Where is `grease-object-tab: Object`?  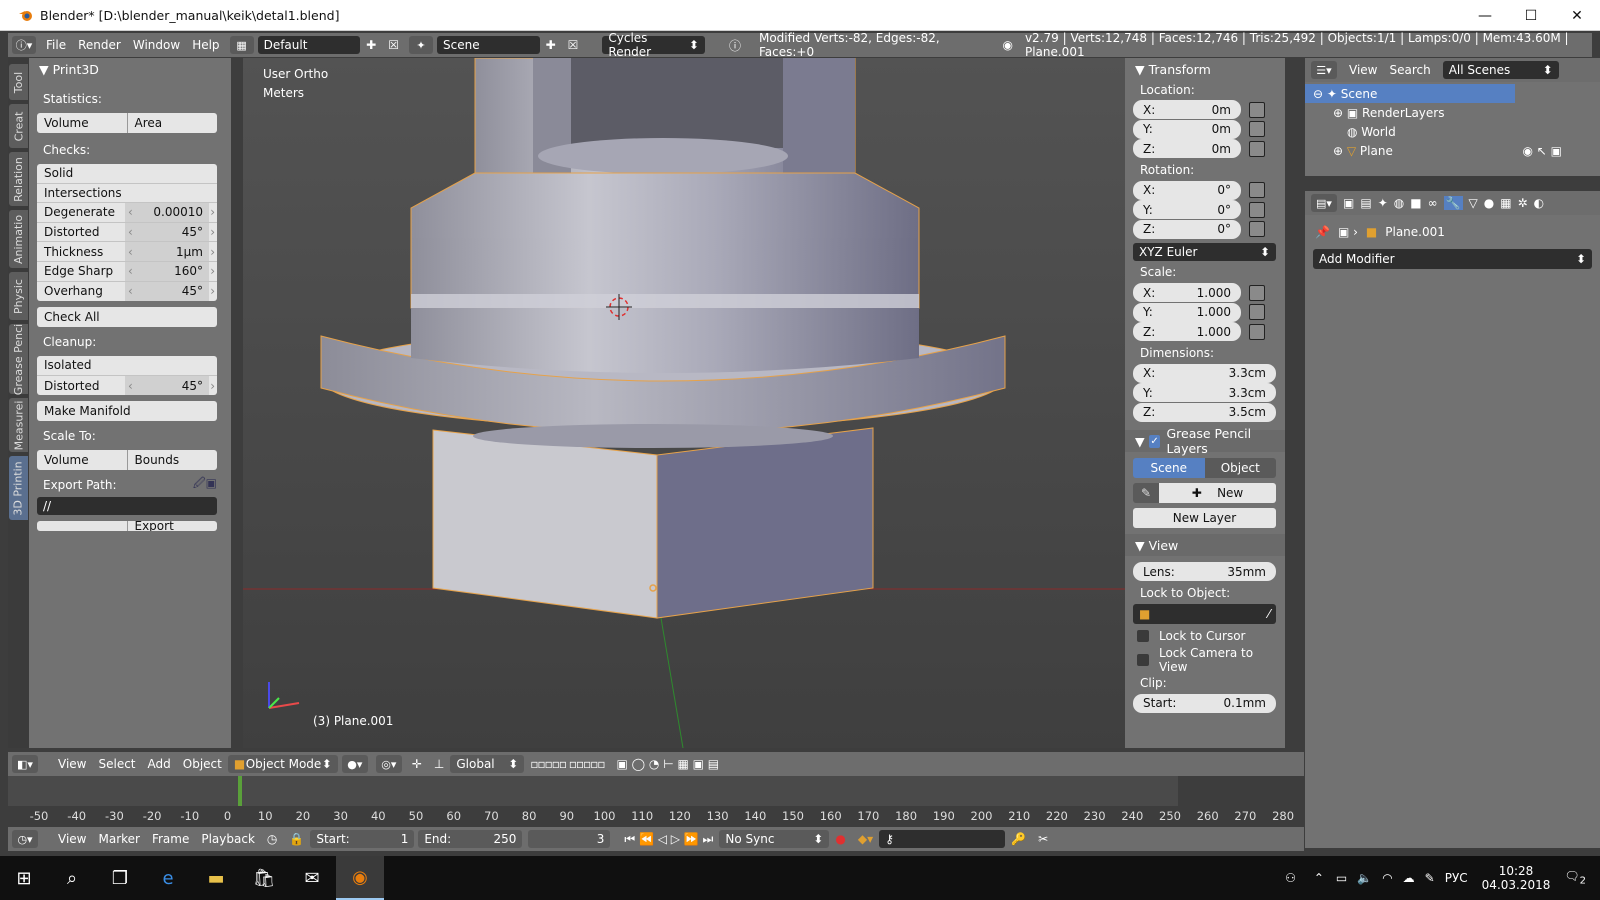 grease-object-tab: Object is located at coordinates (1240, 468).